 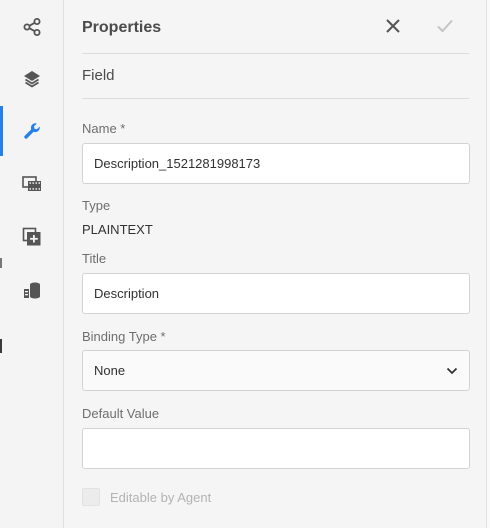 I want to click on rail-item-assets, so click(x=32, y=184).